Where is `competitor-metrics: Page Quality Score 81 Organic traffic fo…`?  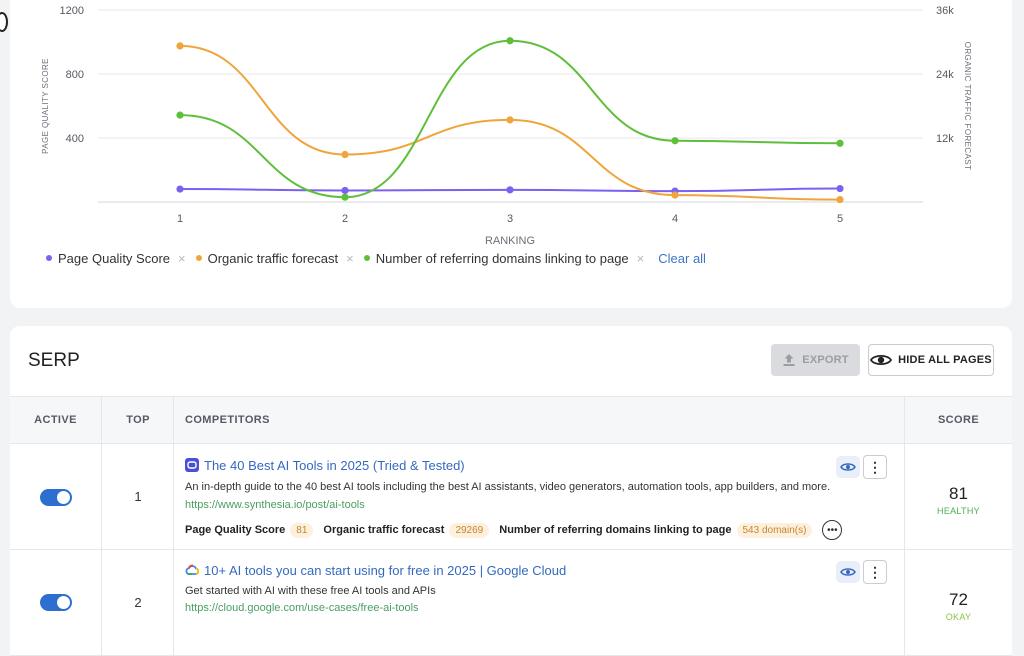 competitor-metrics: Page Quality Score 81 Organic traffic fo… is located at coordinates (514, 530).